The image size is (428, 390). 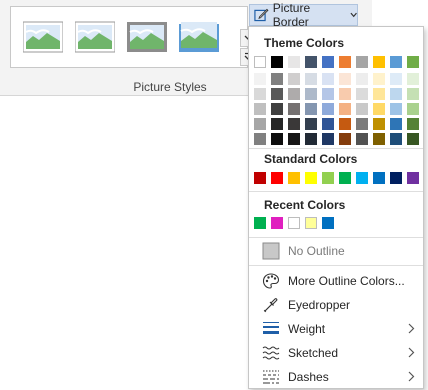 I want to click on eyedropper-item: Eyedropper, so click(x=336, y=305).